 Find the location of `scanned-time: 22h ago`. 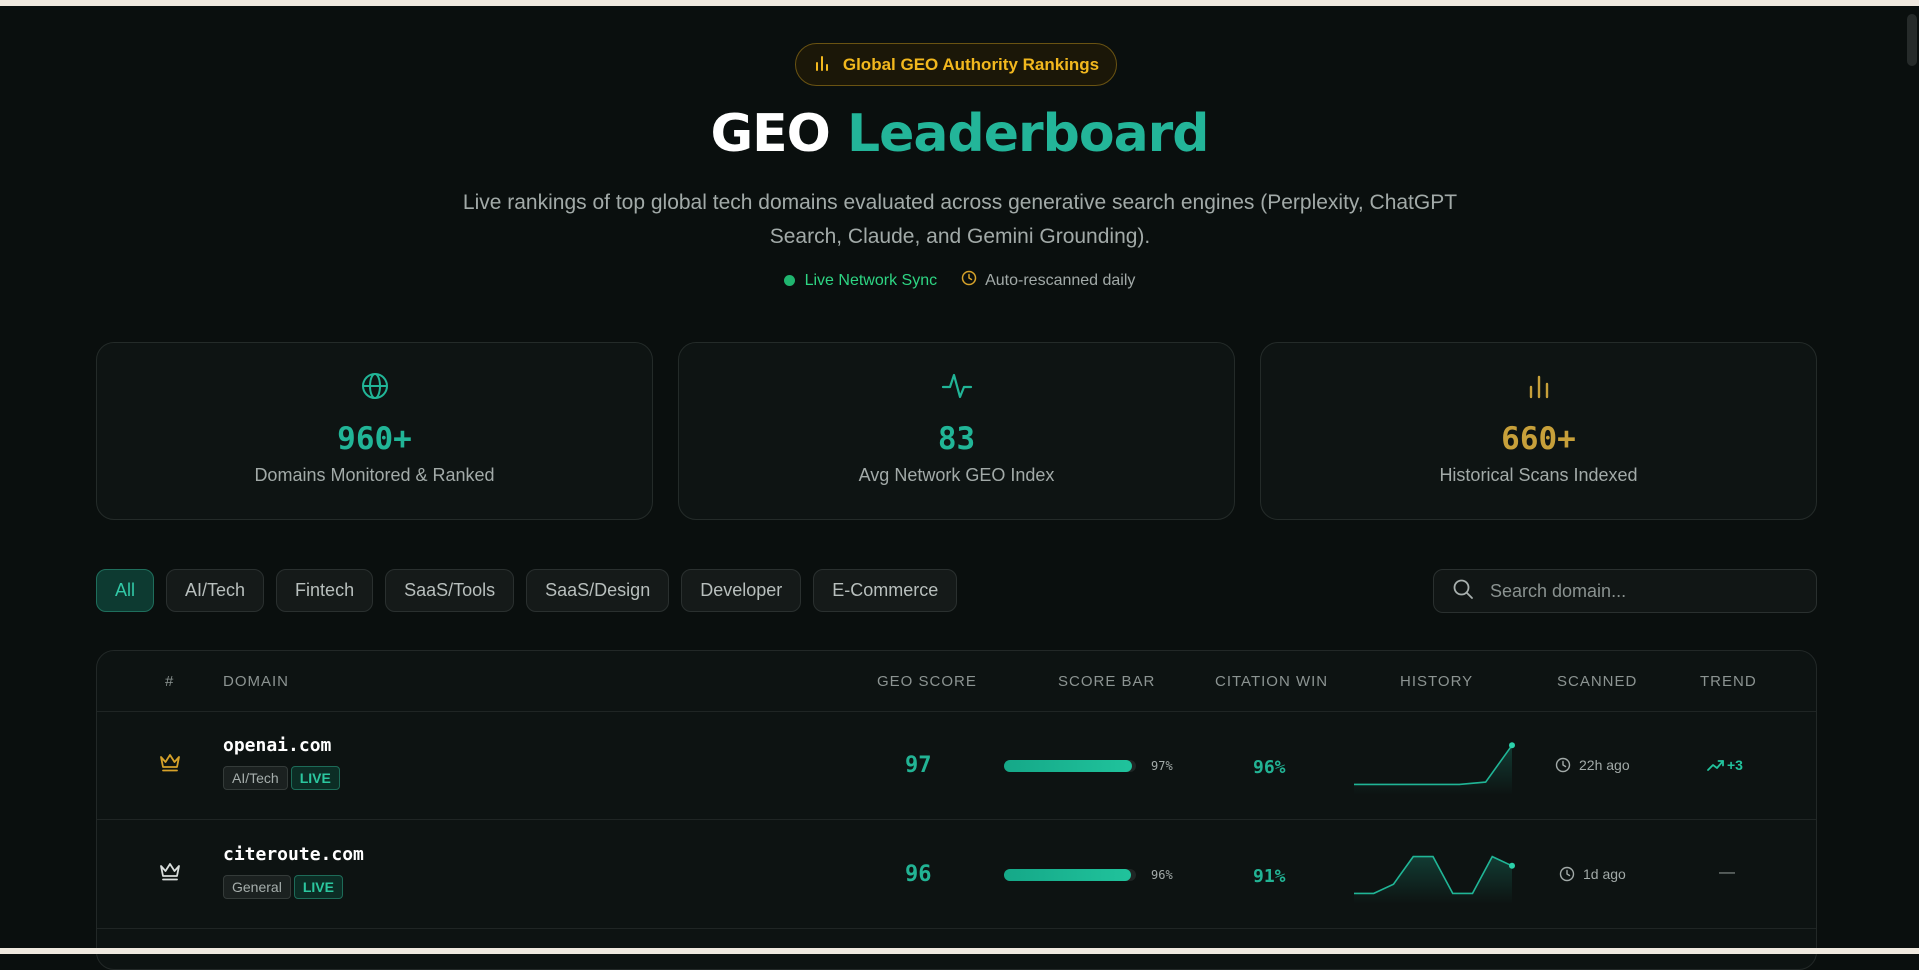

scanned-time: 22h ago is located at coordinates (1604, 765).